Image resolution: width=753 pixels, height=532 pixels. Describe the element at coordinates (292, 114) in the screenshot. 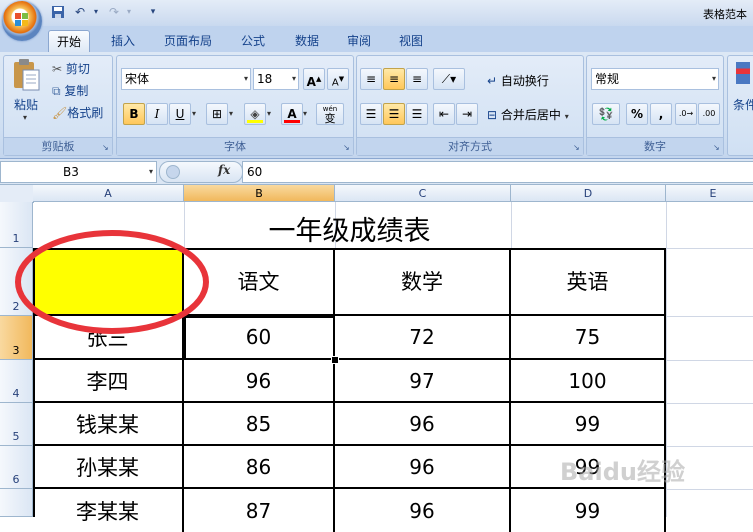

I see `font-color-button: A` at that location.